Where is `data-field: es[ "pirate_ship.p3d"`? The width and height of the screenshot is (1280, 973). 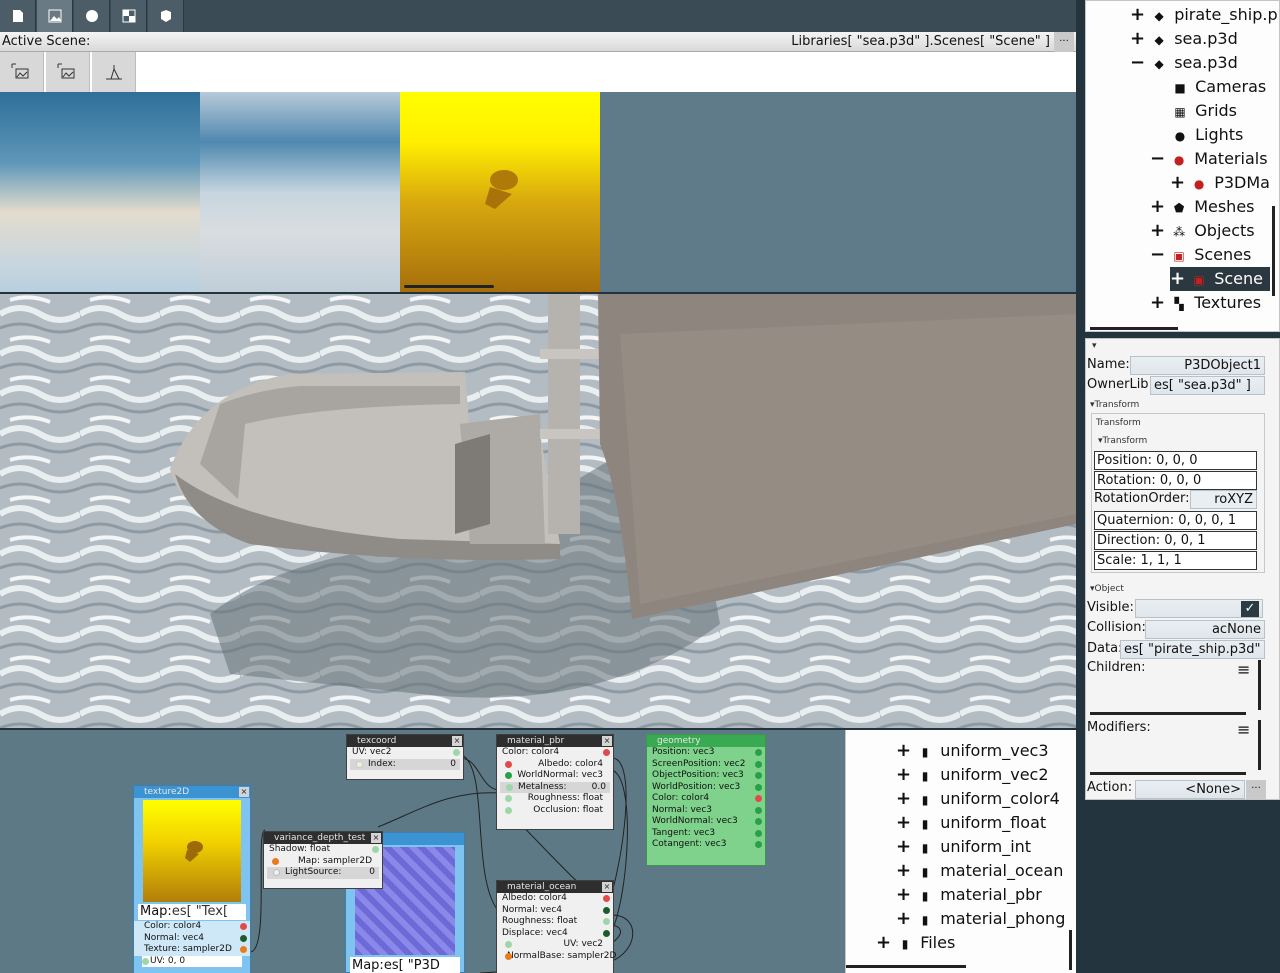 data-field: es[ "pirate_ship.p3d" is located at coordinates (1192, 649).